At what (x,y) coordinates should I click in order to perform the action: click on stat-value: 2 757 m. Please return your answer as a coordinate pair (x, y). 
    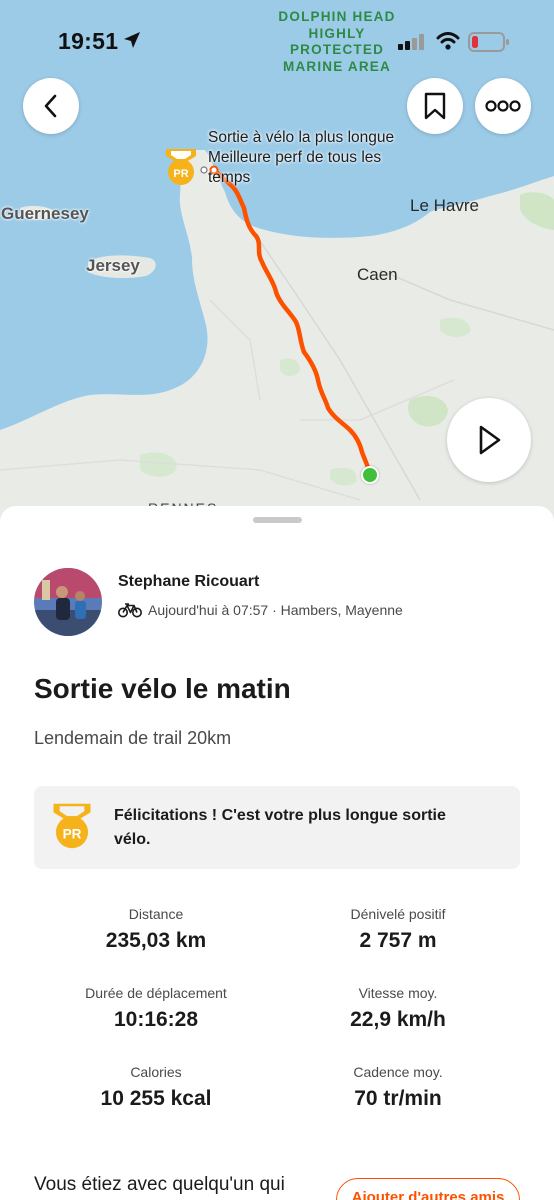
    Looking at the image, I should click on (398, 940).